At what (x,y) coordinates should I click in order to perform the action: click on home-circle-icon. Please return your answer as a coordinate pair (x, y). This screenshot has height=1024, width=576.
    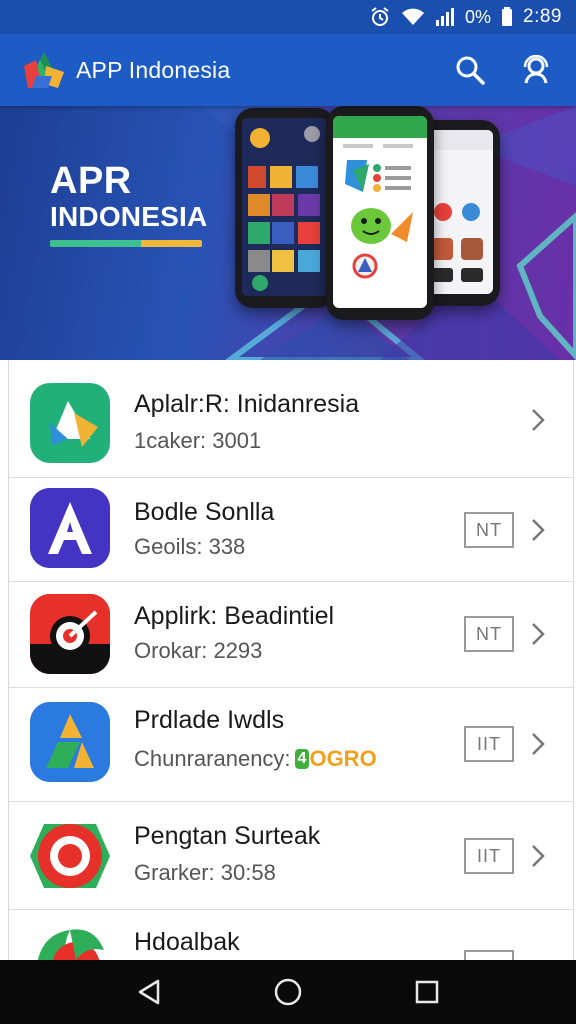
    Looking at the image, I should click on (288, 992).